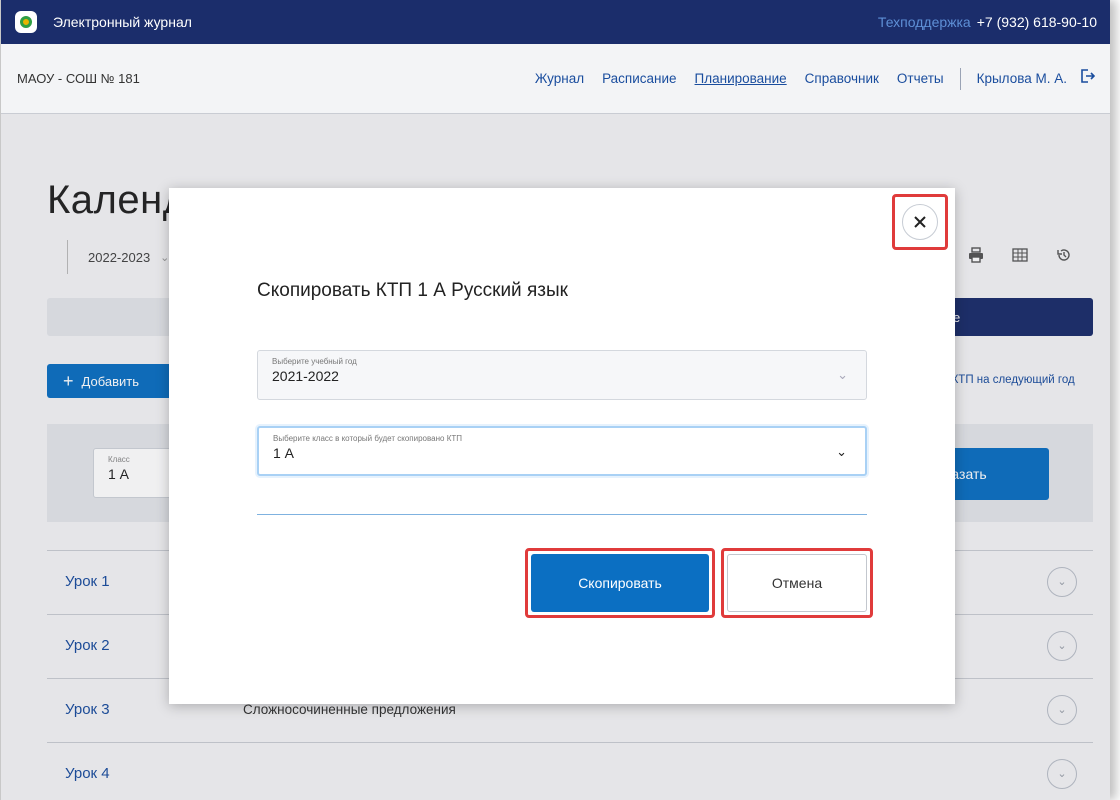 The width and height of the screenshot is (1120, 800). What do you see at coordinates (920, 222) in the screenshot?
I see `close-icon` at bounding box center [920, 222].